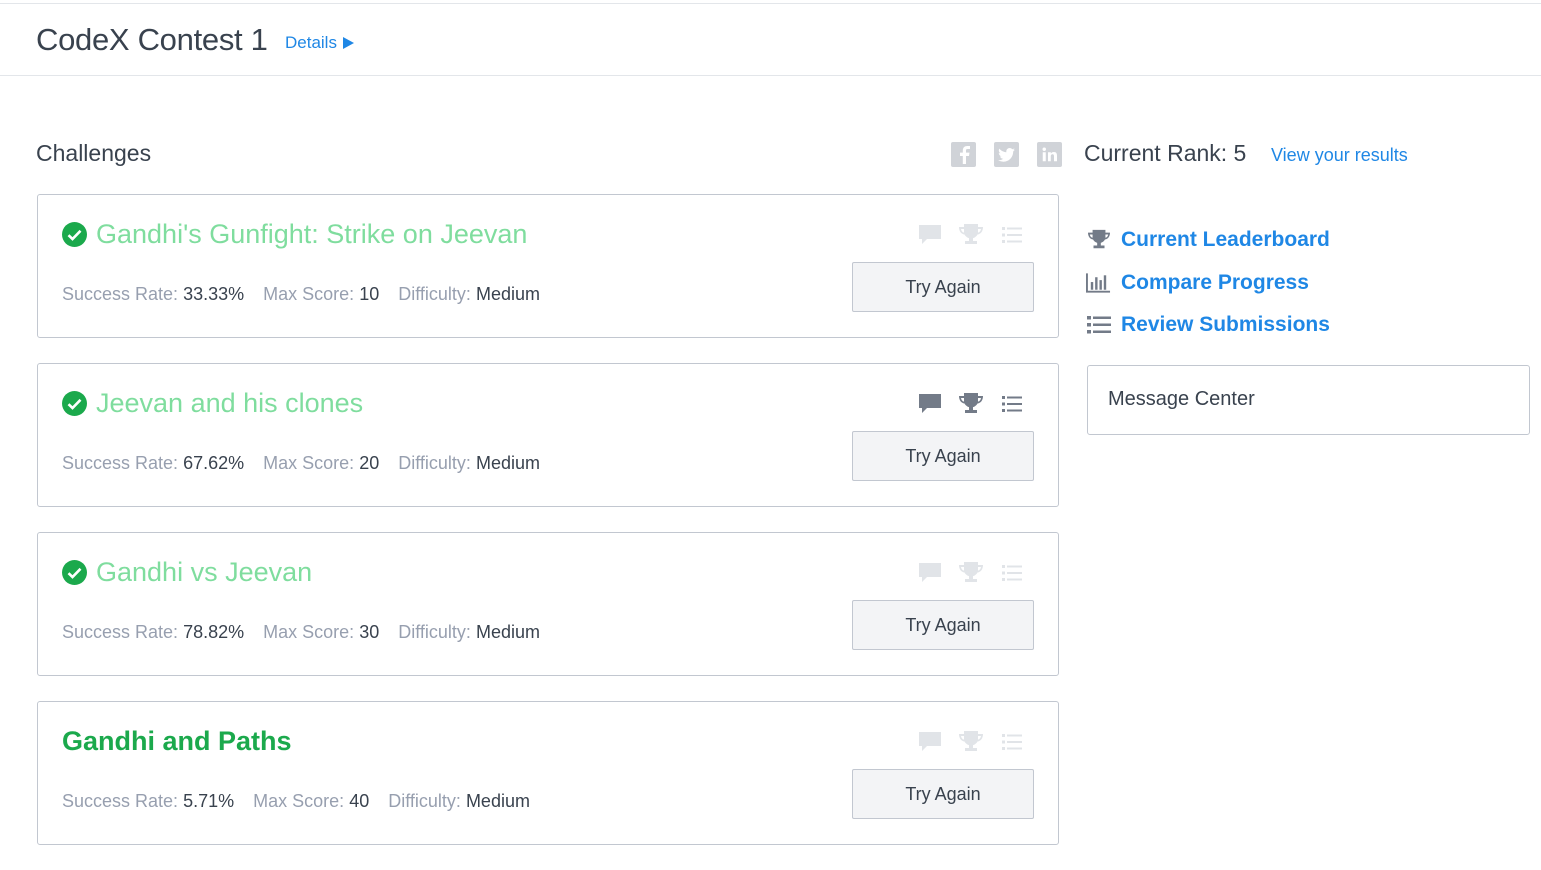  Describe the element at coordinates (1308, 400) in the screenshot. I see `message-center: Message Center` at that location.